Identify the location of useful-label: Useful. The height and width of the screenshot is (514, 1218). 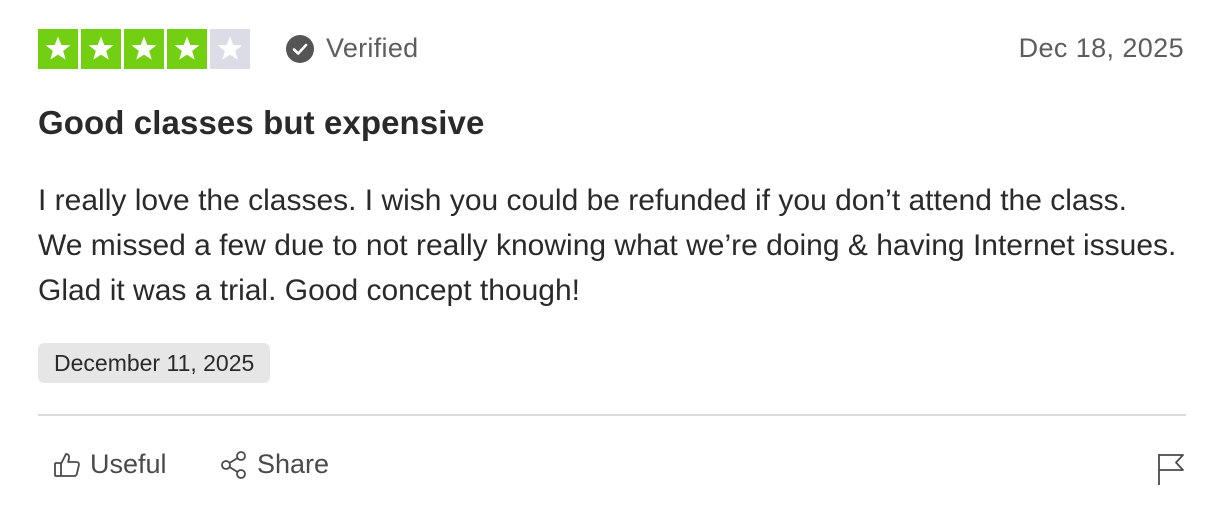
(128, 464).